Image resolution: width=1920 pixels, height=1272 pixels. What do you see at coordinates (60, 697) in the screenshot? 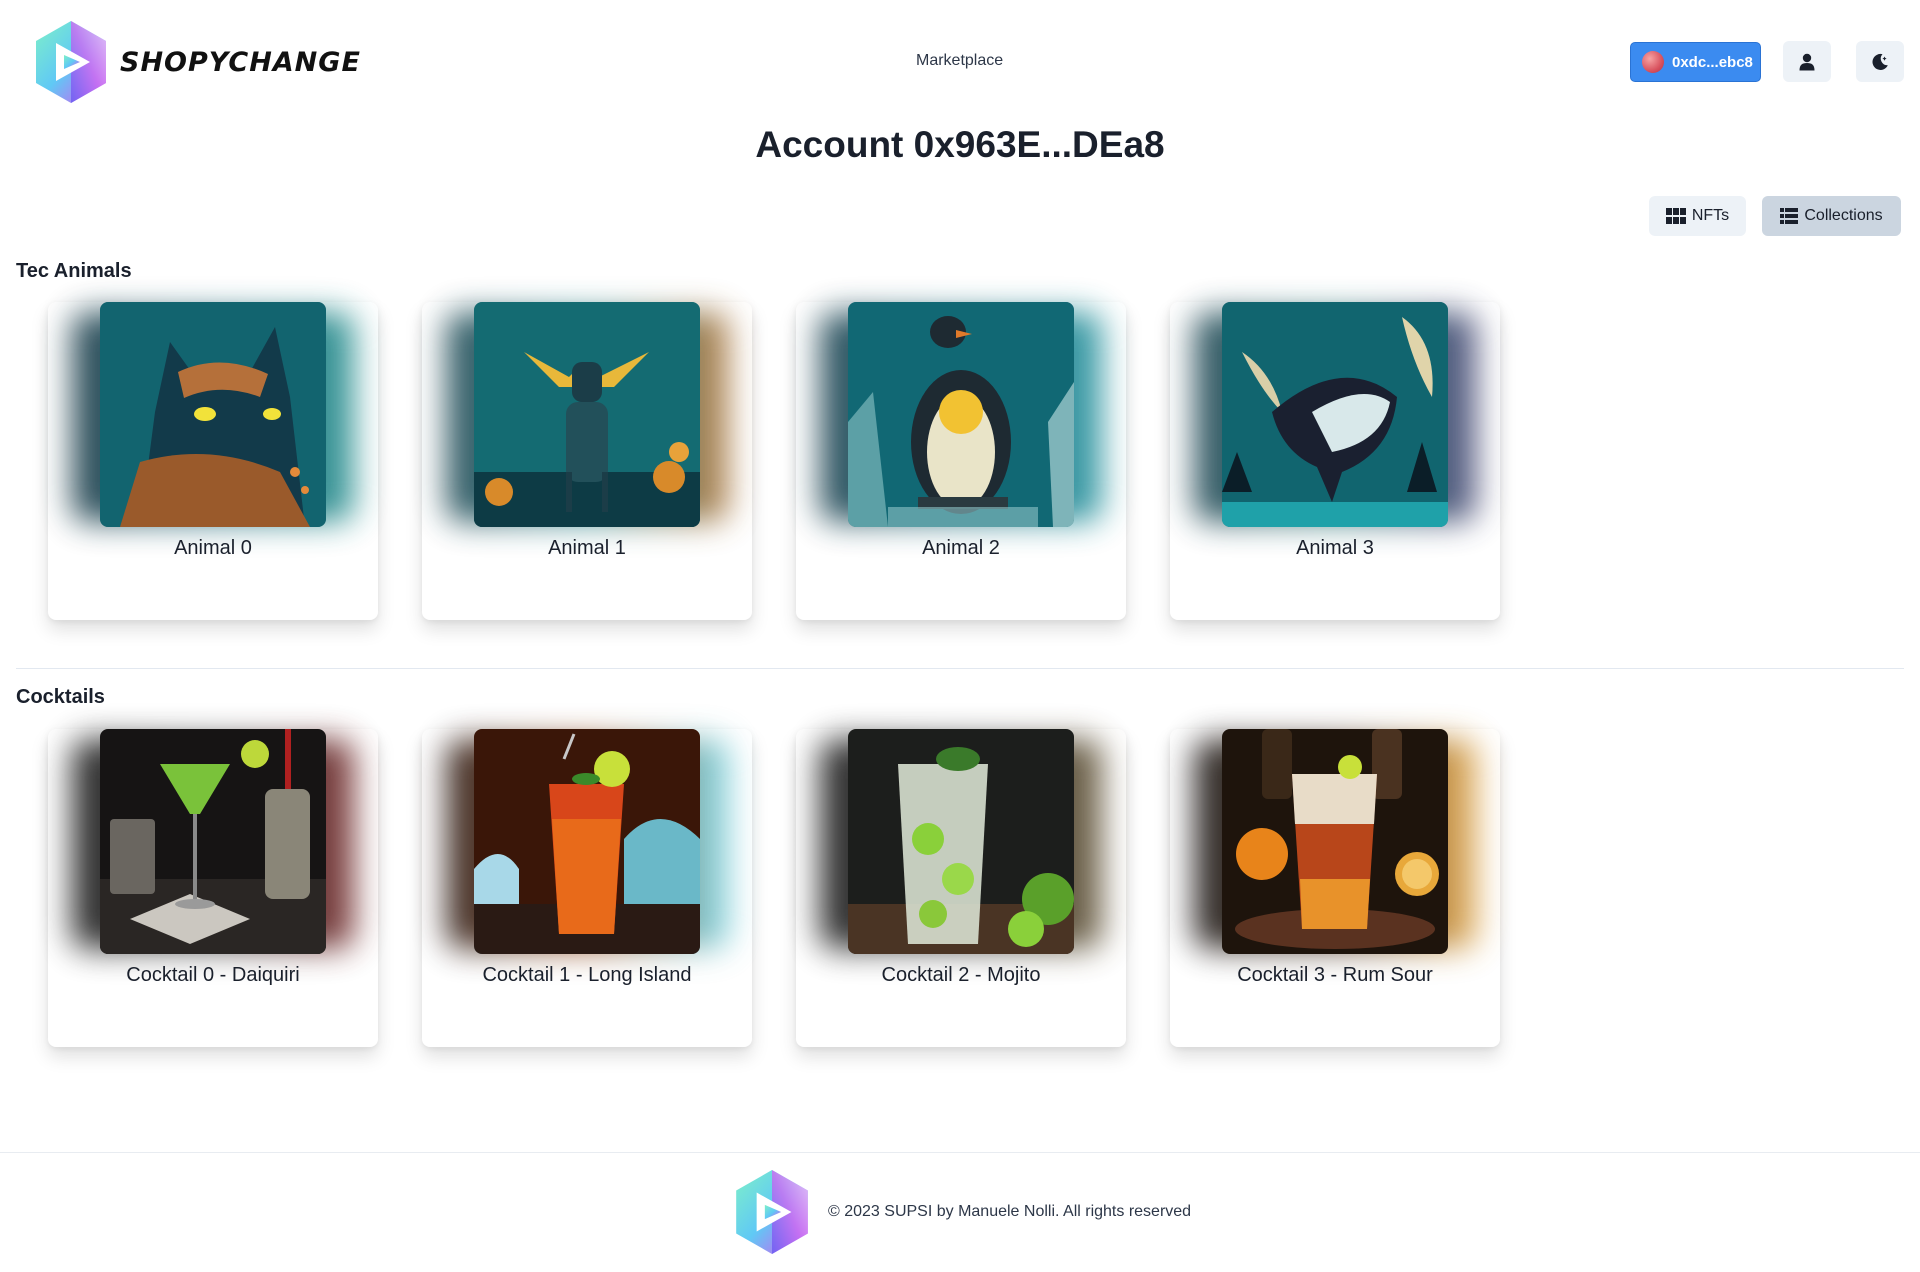
I see `collection-title: Cocktails` at bounding box center [60, 697].